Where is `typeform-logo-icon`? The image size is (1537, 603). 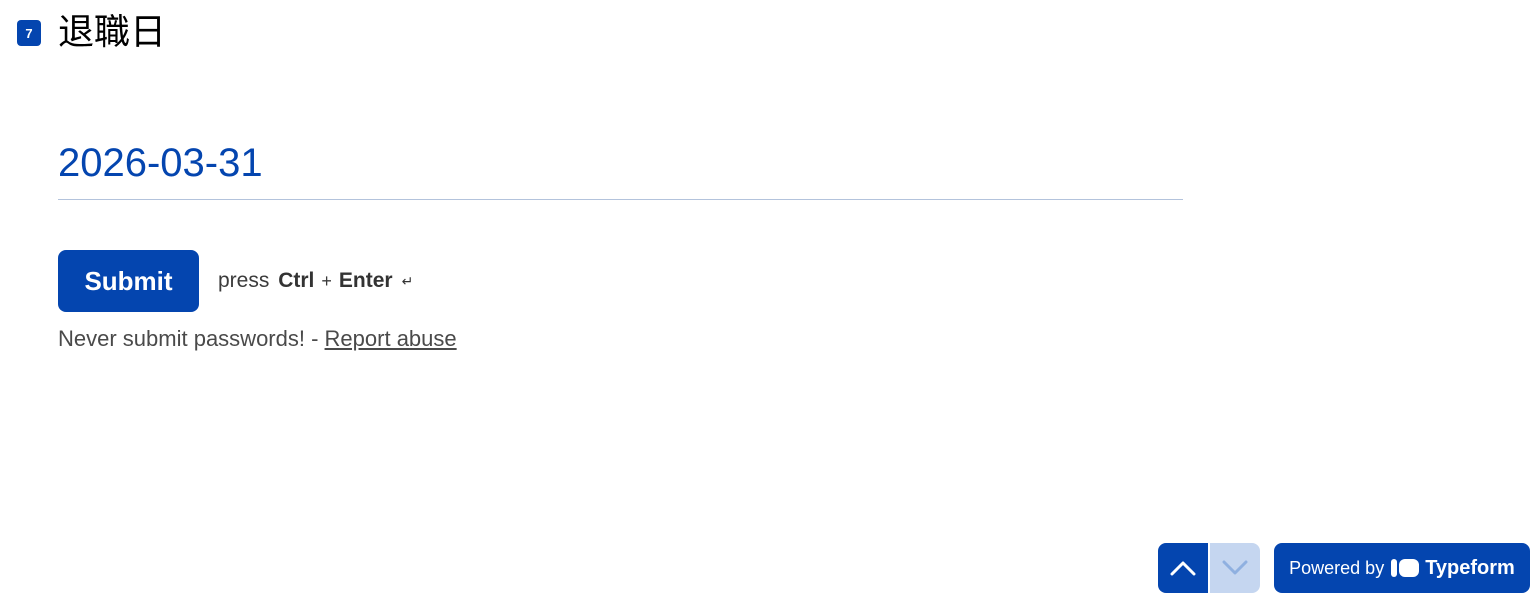
typeform-logo-icon is located at coordinates (1405, 568).